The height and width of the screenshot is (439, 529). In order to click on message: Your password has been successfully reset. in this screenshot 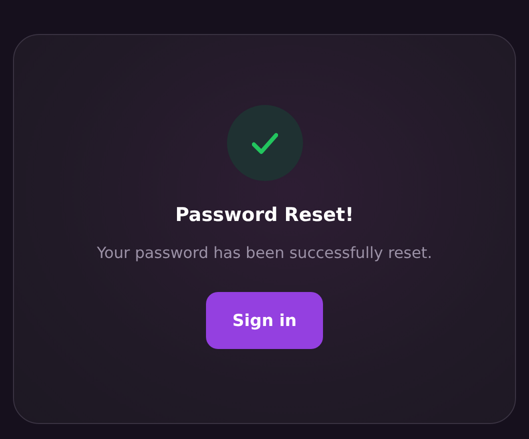, I will do `click(264, 253)`.